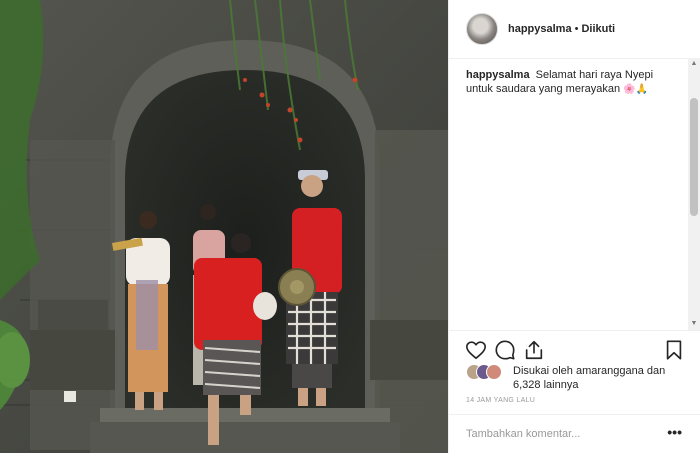  I want to click on share-icon, so click(534, 350).